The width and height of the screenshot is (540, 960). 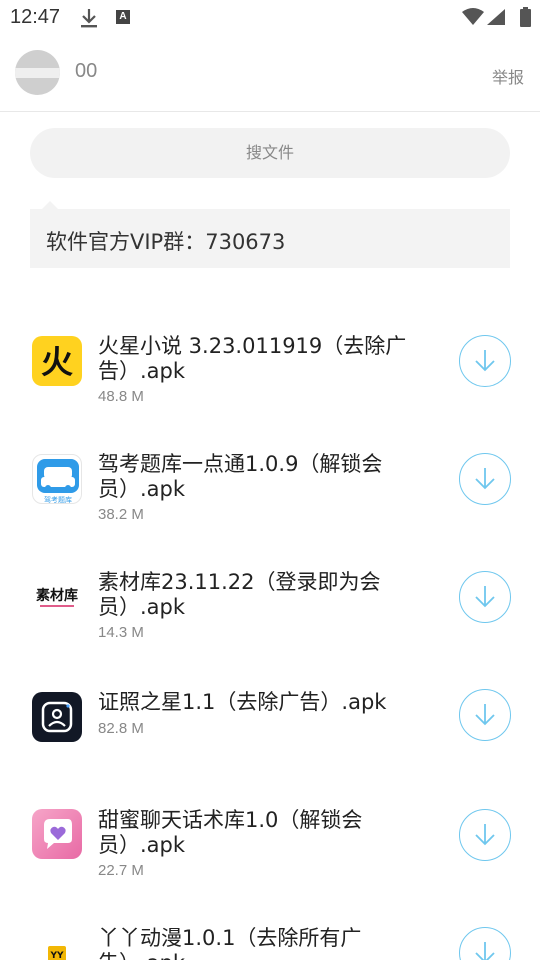 I want to click on avatar, so click(x=37, y=72).